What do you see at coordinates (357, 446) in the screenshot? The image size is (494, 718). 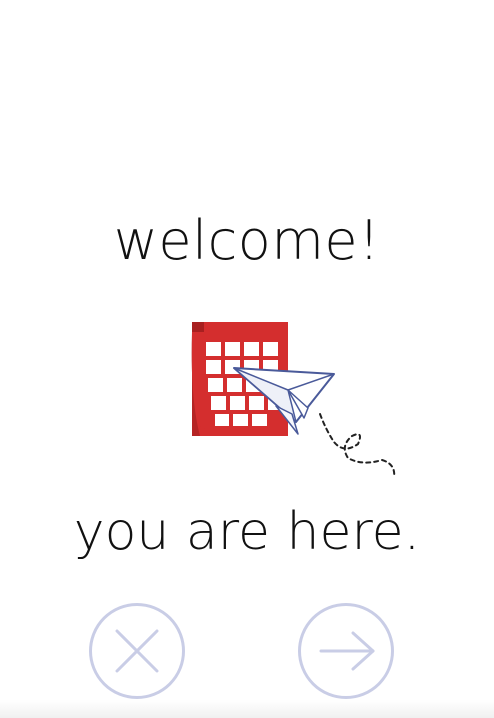 I see `flight-trail` at bounding box center [357, 446].